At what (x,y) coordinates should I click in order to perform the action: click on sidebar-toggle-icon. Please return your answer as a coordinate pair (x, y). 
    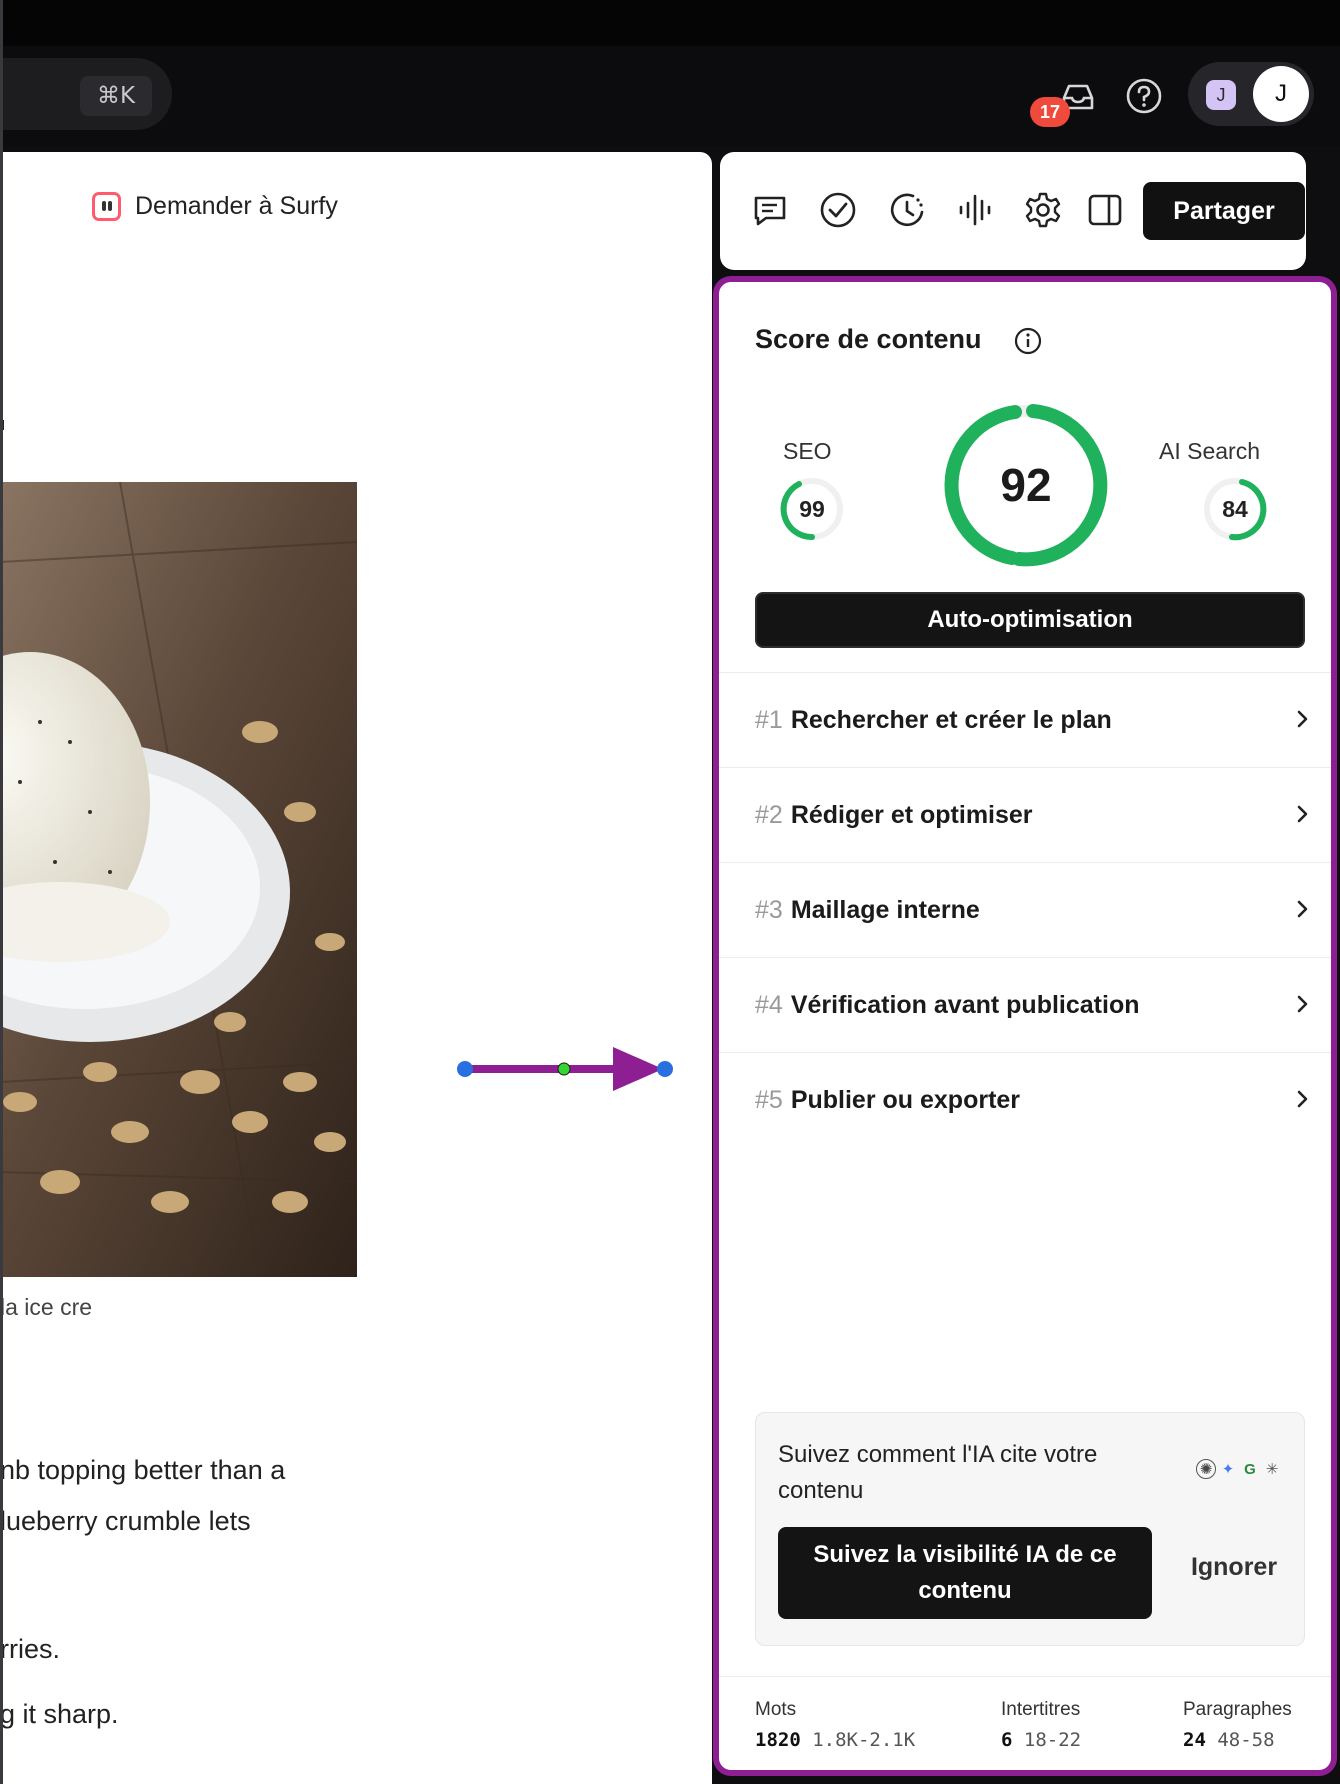
    Looking at the image, I should click on (1105, 210).